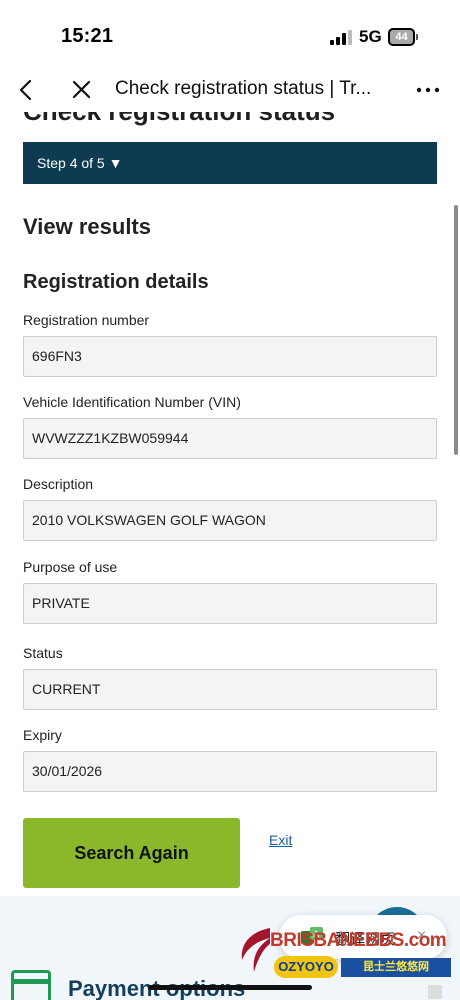 This screenshot has height=1000, width=460. What do you see at coordinates (358, 940) in the screenshot?
I see `watermark-text: BRISBANEBBS.com` at bounding box center [358, 940].